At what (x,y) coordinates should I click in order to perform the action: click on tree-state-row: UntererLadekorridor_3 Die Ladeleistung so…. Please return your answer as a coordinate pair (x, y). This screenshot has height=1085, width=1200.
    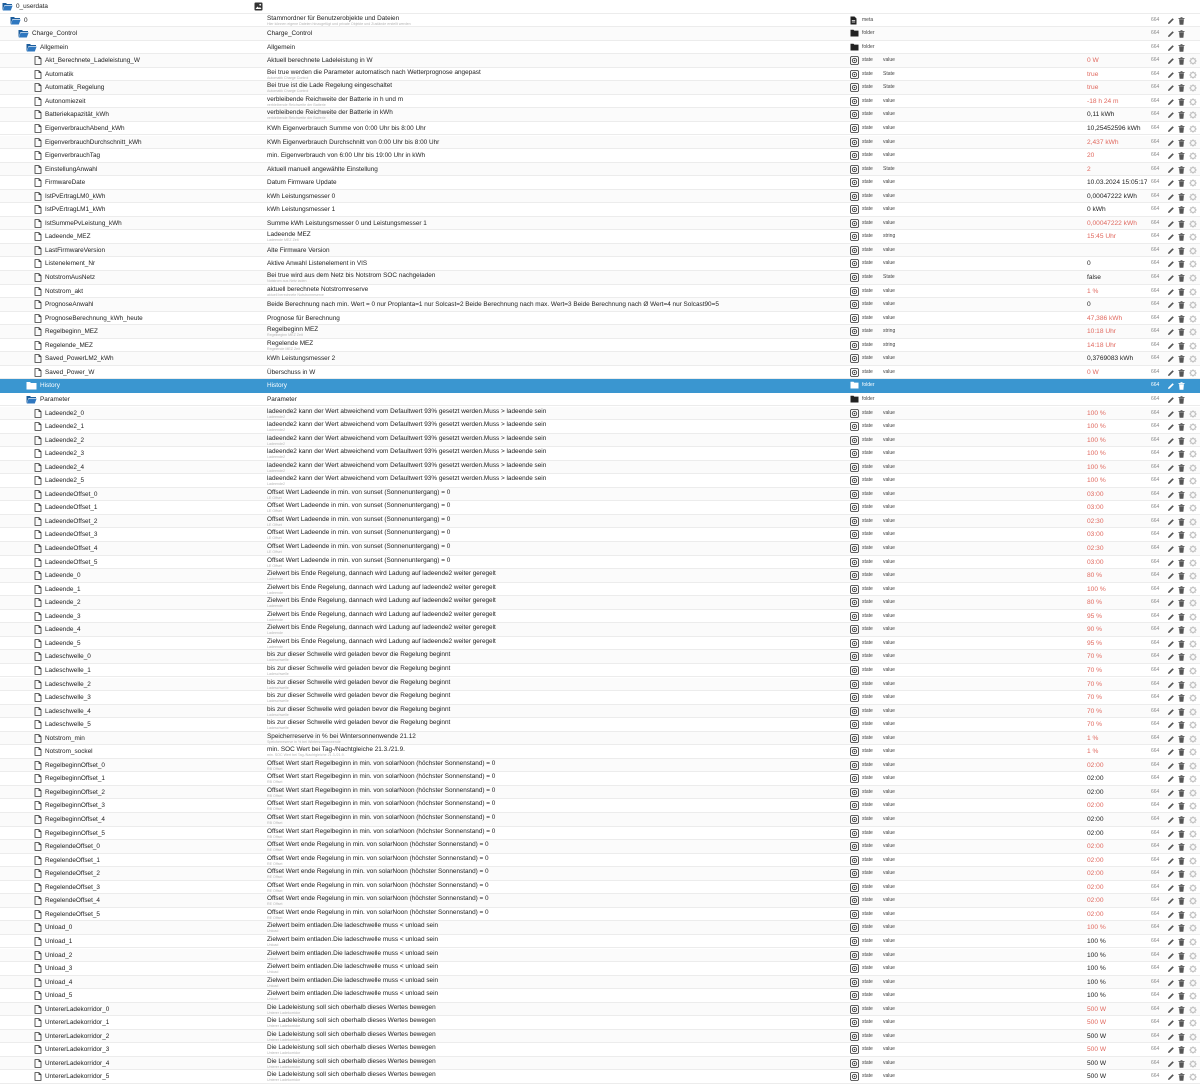
    Looking at the image, I should click on (600, 1050).